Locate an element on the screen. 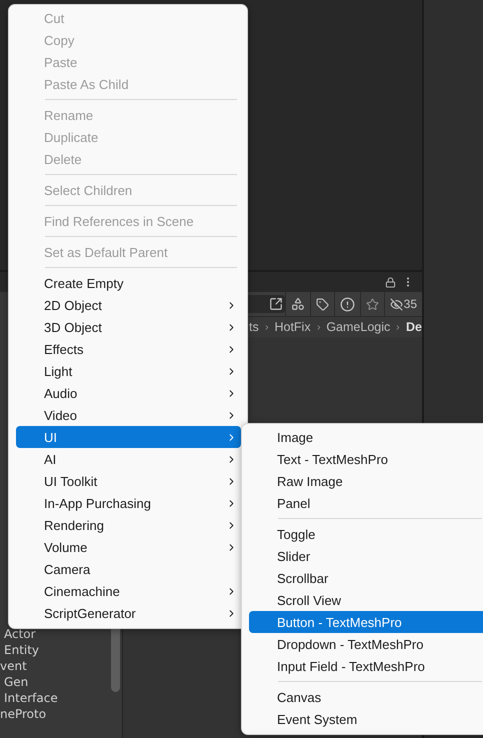  menu-item: Raw Image is located at coordinates (366, 481).